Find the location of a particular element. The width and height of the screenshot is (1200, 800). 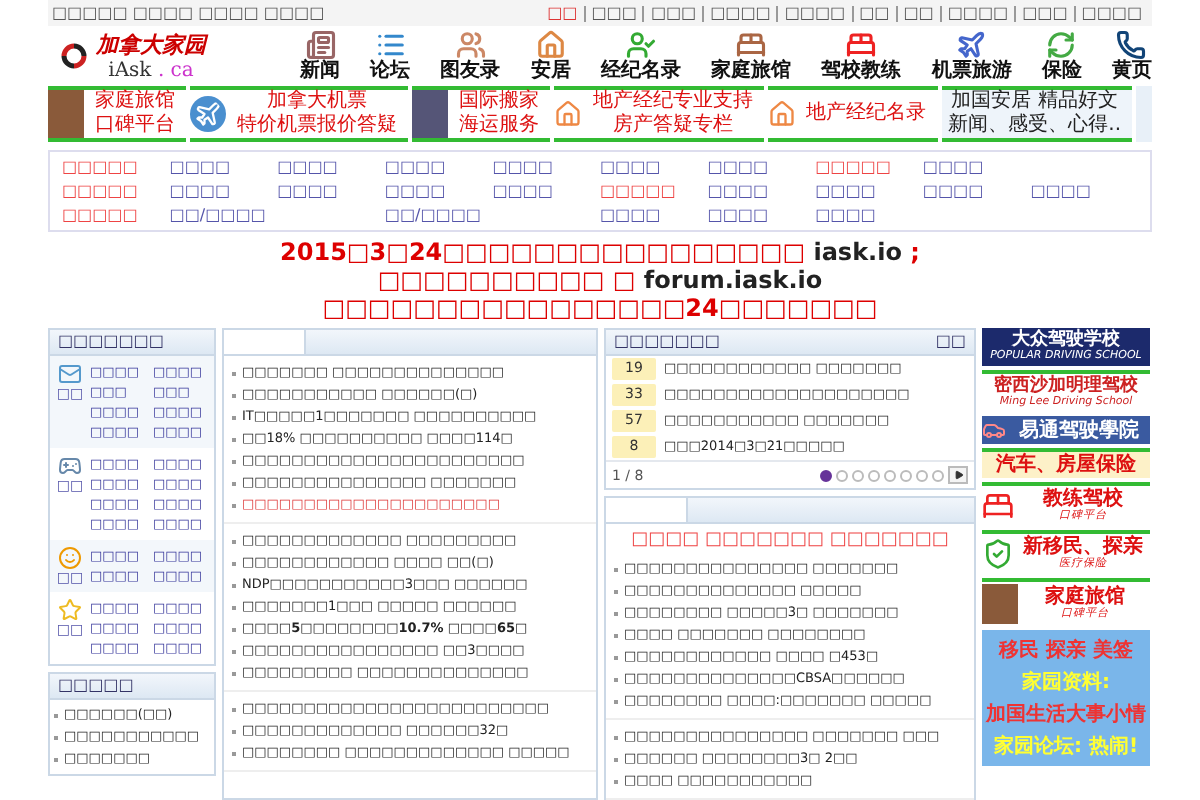

banner-text: 家庭旅馆 is located at coordinates (134, 101).